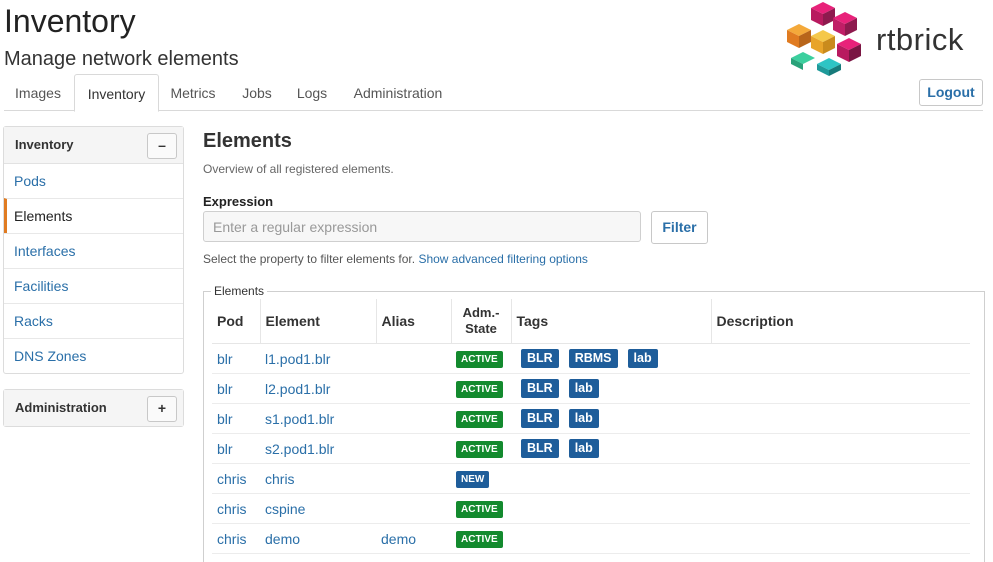 The height and width of the screenshot is (562, 993). Describe the element at coordinates (481, 321) in the screenshot. I see `column-header-adm-state: Adm.- State` at that location.